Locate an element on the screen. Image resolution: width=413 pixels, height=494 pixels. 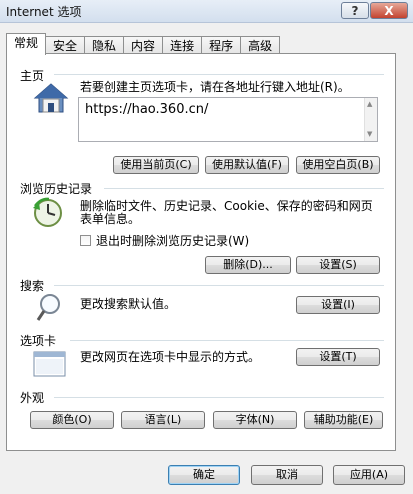
tabs-divider is located at coordinates (227, 340).